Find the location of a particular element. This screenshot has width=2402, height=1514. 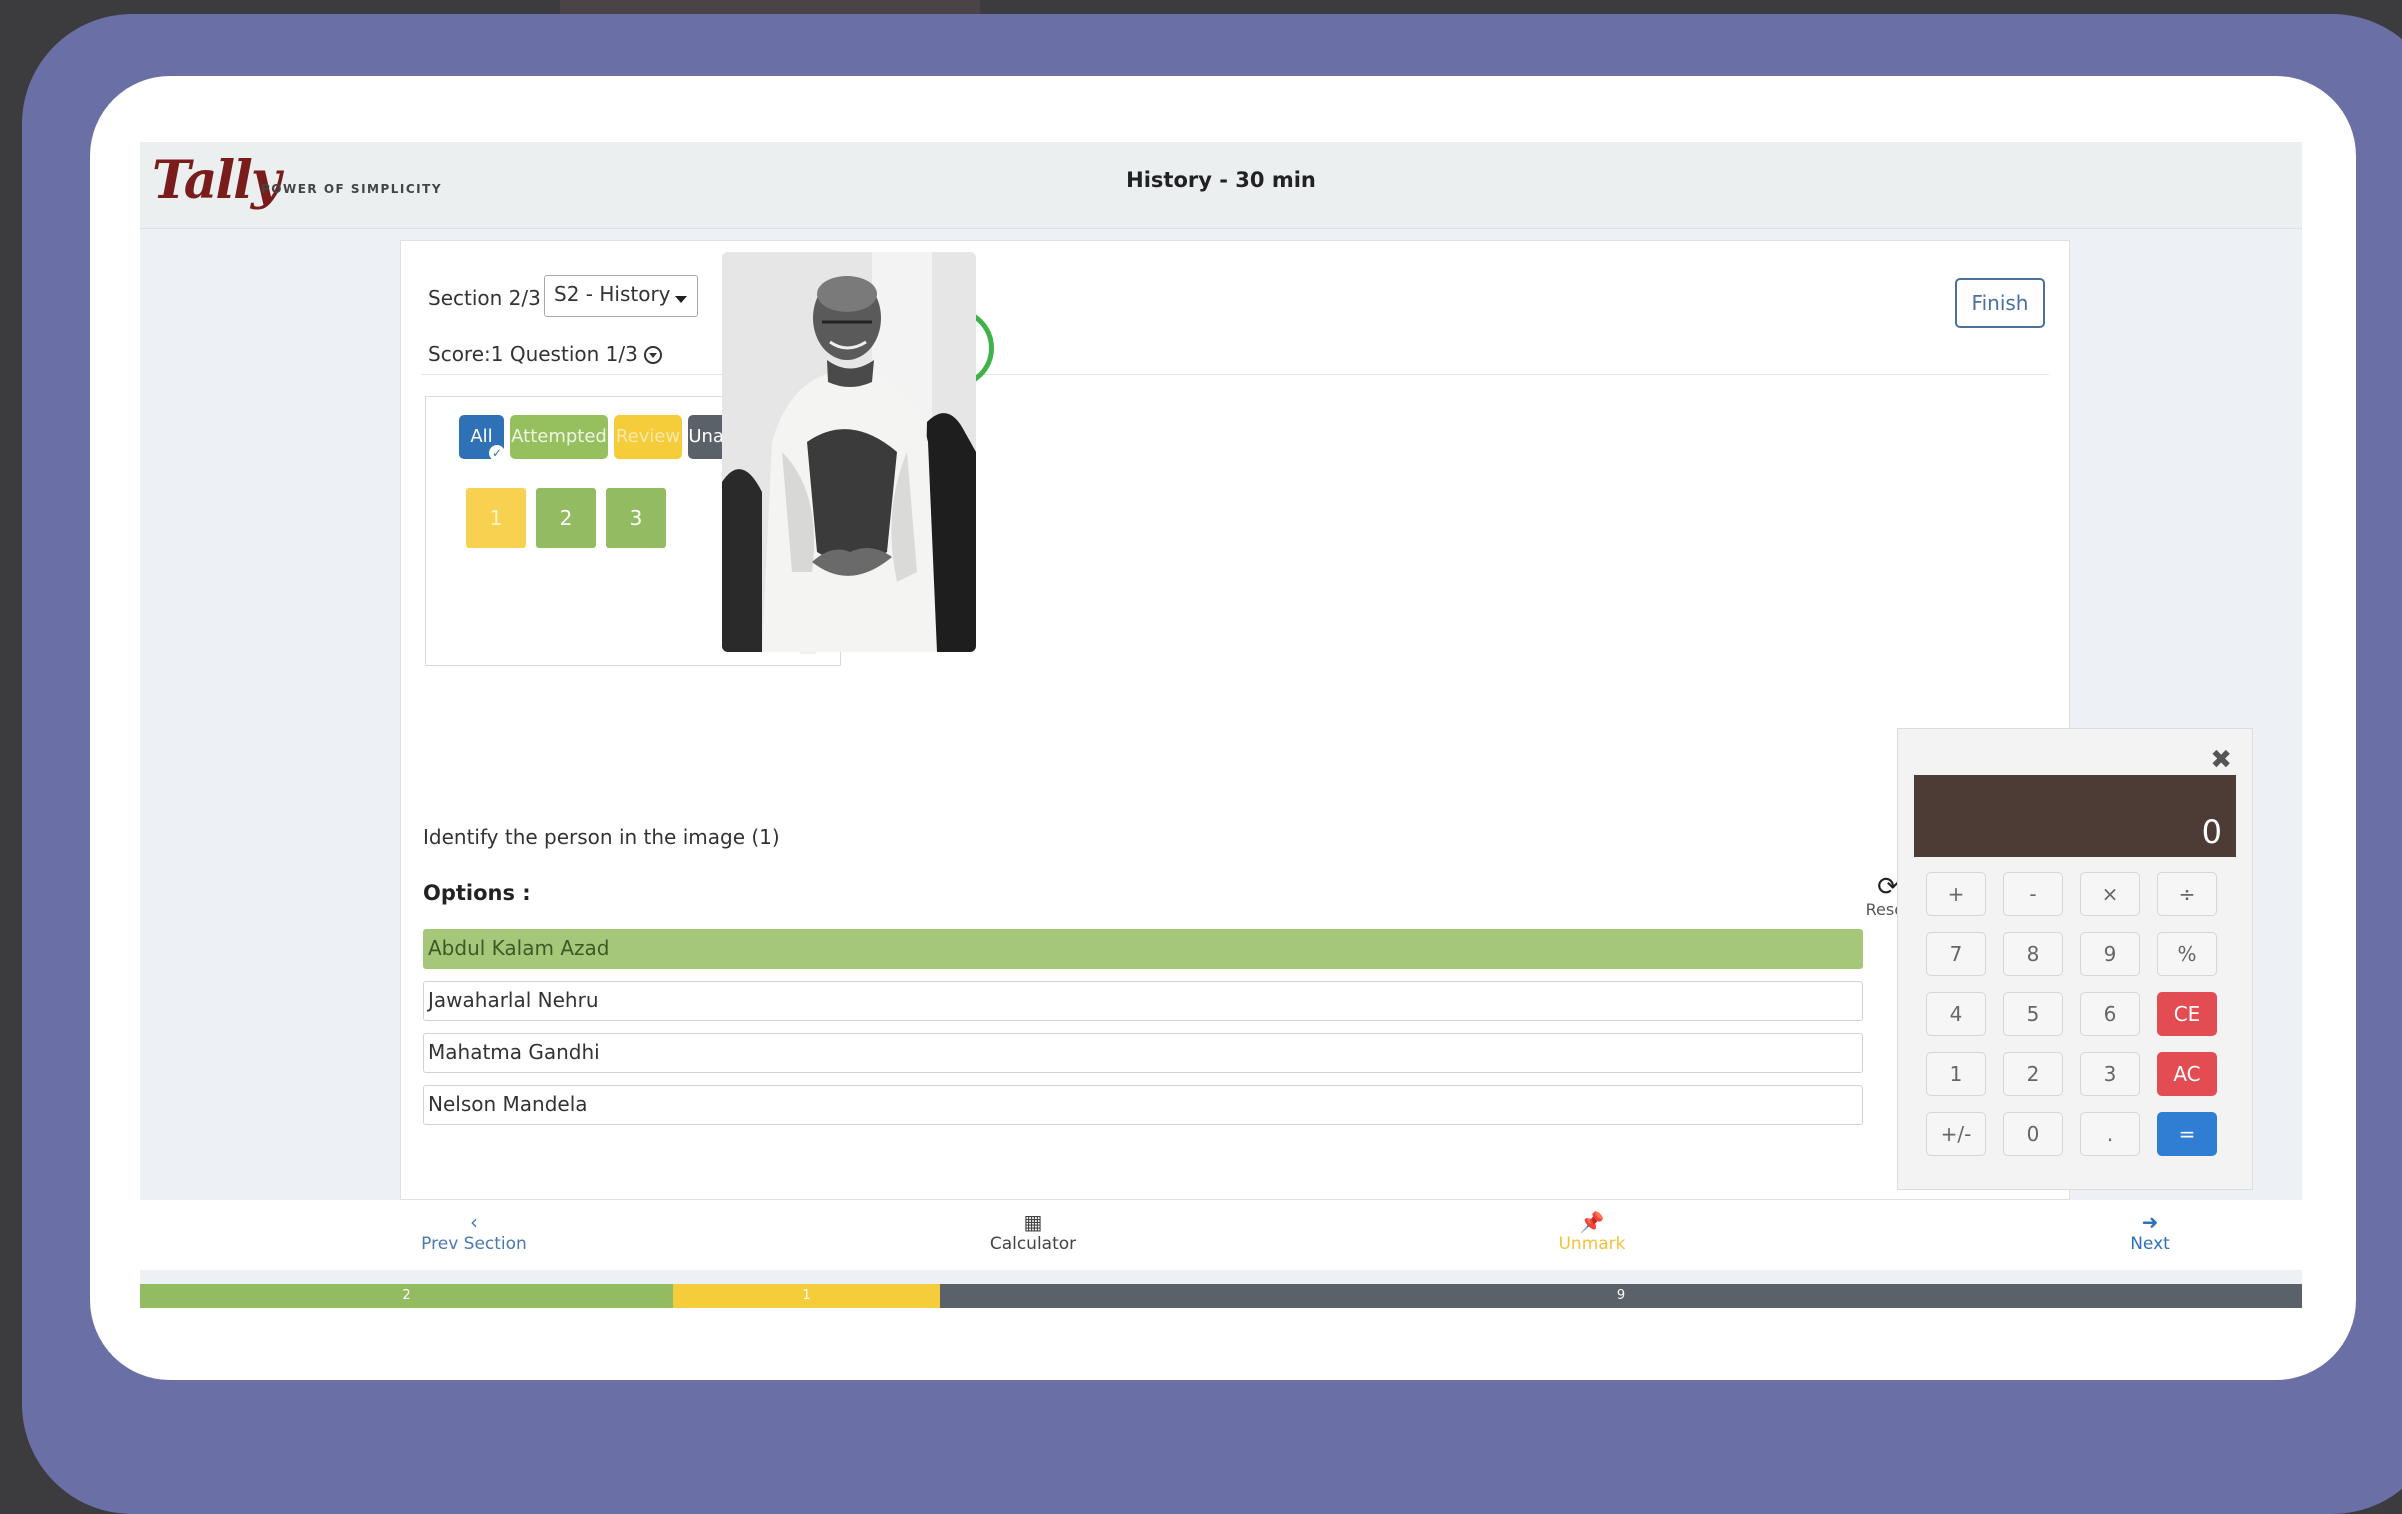

question-number-button: 2 is located at coordinates (566, 518).